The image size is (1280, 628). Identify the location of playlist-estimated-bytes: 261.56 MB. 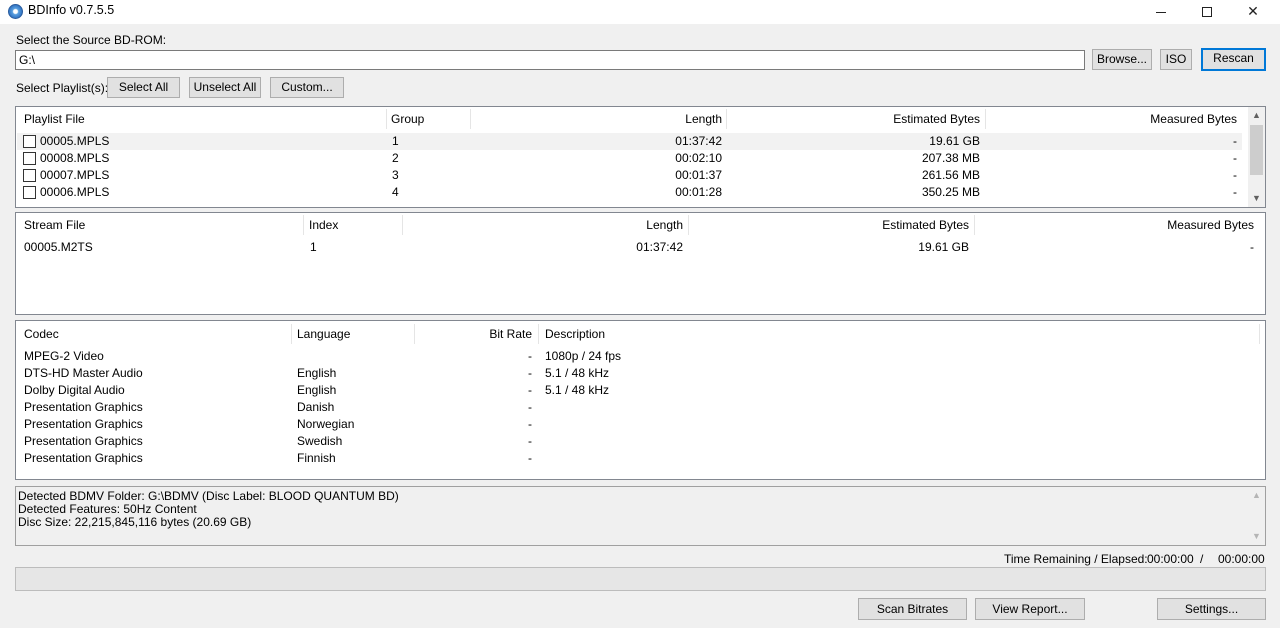
(950, 175).